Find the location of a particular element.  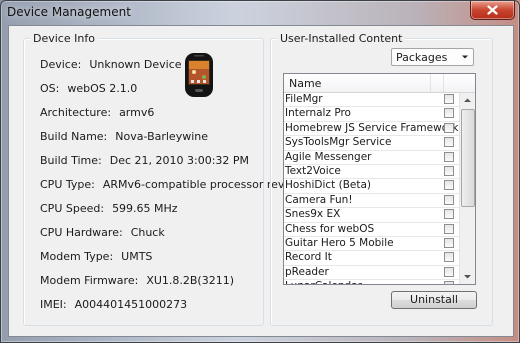

phone-image is located at coordinates (199, 75).